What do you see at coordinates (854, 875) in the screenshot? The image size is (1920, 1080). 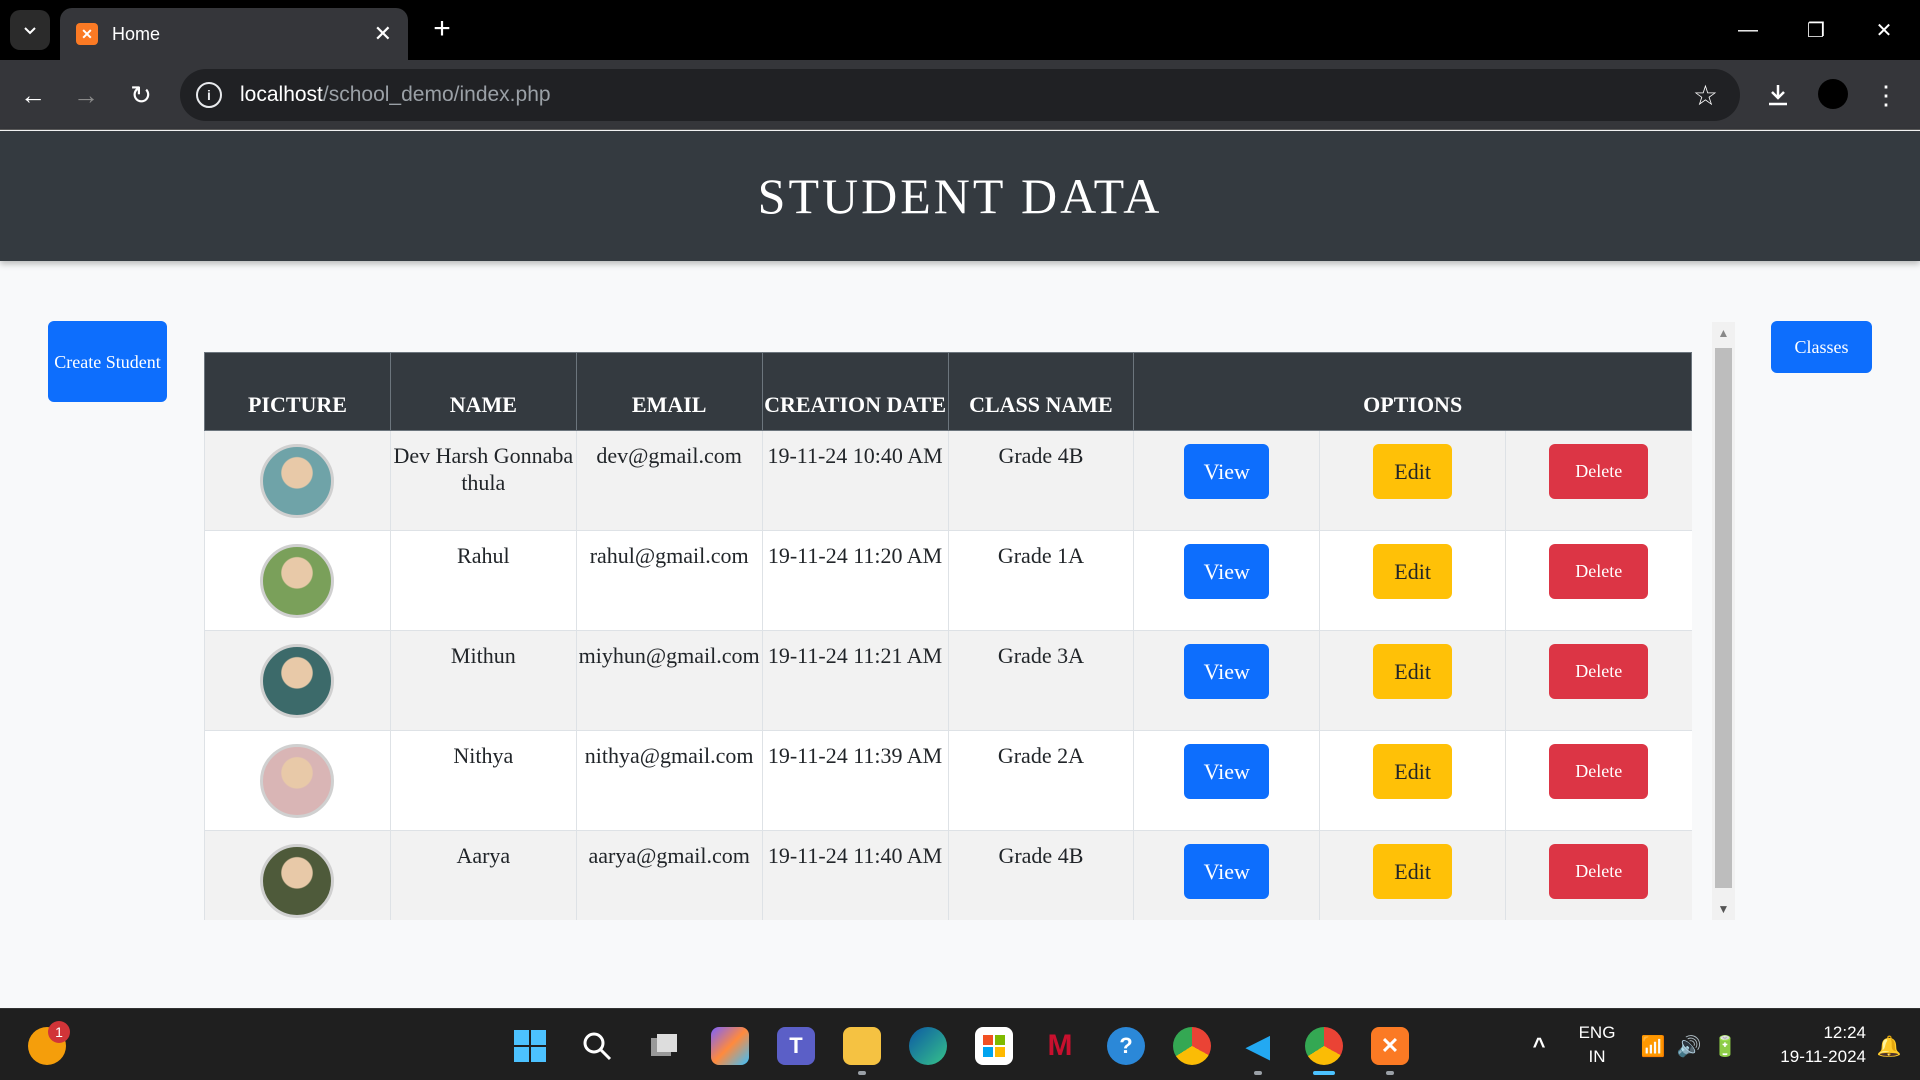 I see `creation-date-cell: 19-11-24 11:40 AM` at bounding box center [854, 875].